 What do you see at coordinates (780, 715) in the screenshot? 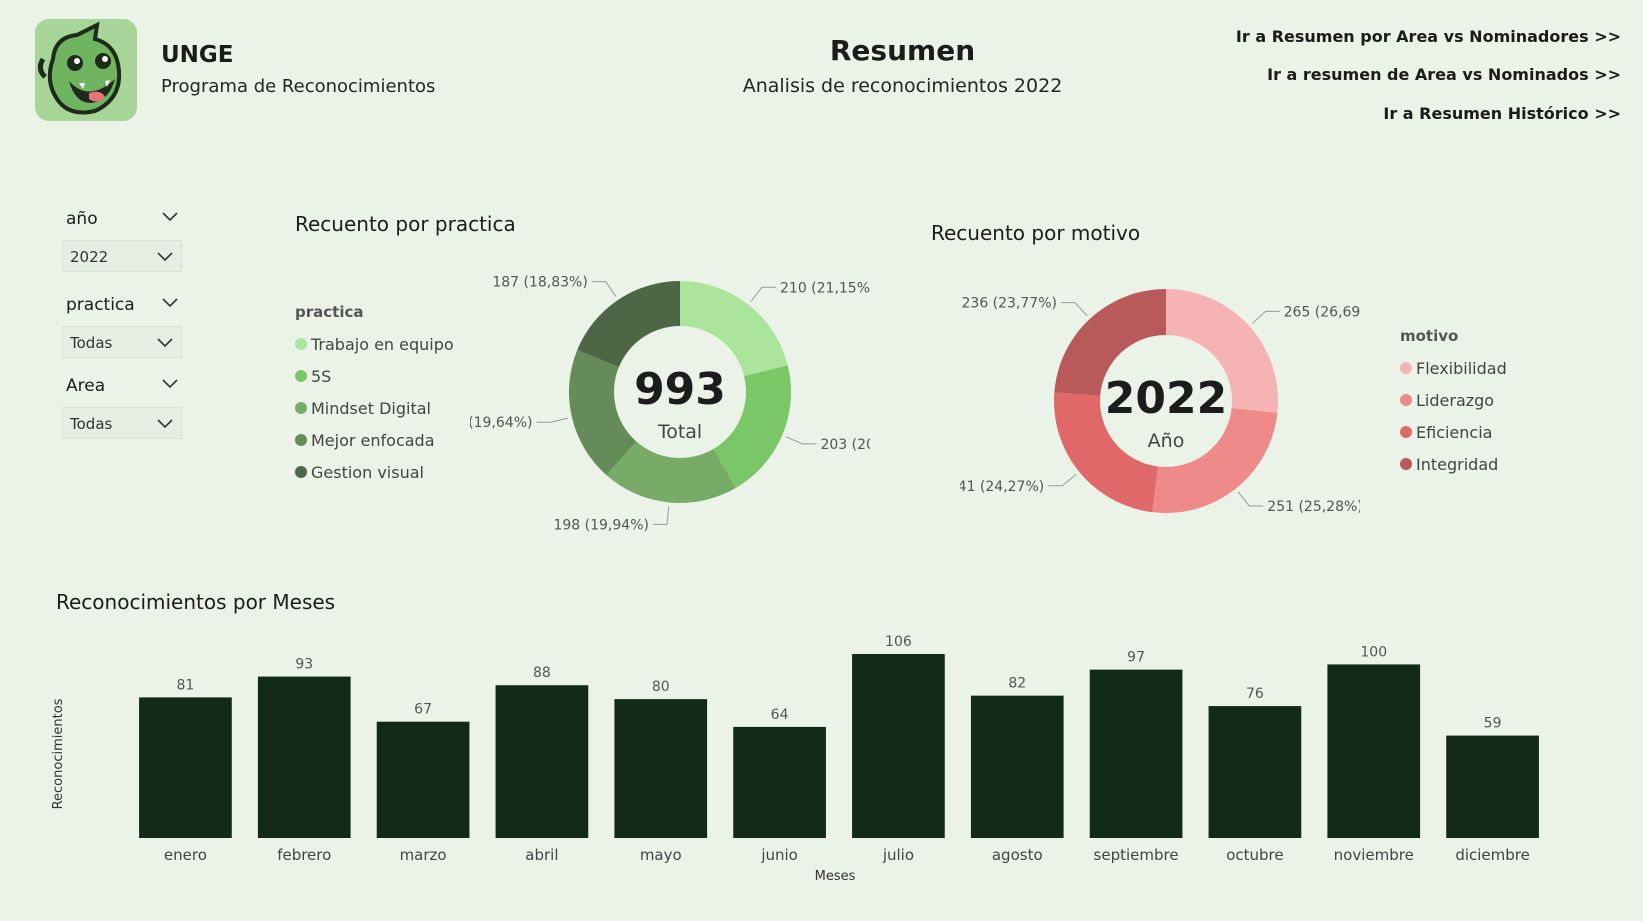
I see `bar-value-label: 64` at bounding box center [780, 715].